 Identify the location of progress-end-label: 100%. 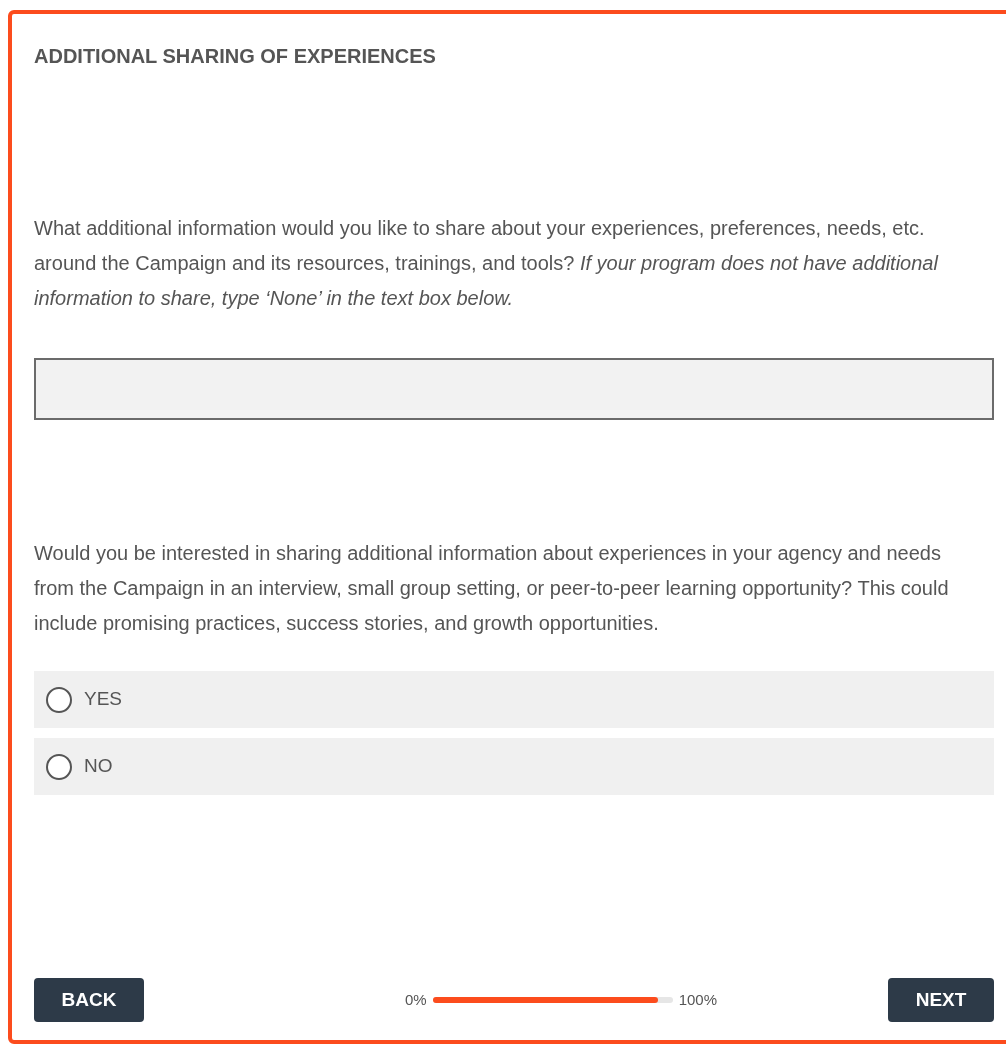
(698, 999).